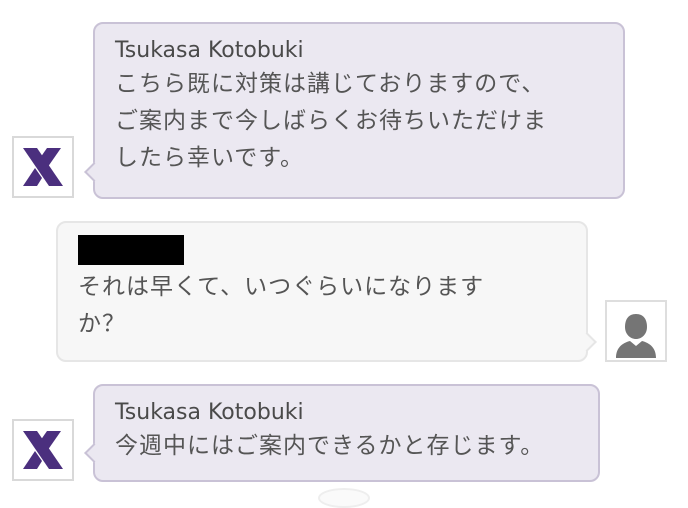 The height and width of the screenshot is (508, 688). What do you see at coordinates (330, 446) in the screenshot?
I see `message-line: 今週中にはご案内できるかと存じます。` at bounding box center [330, 446].